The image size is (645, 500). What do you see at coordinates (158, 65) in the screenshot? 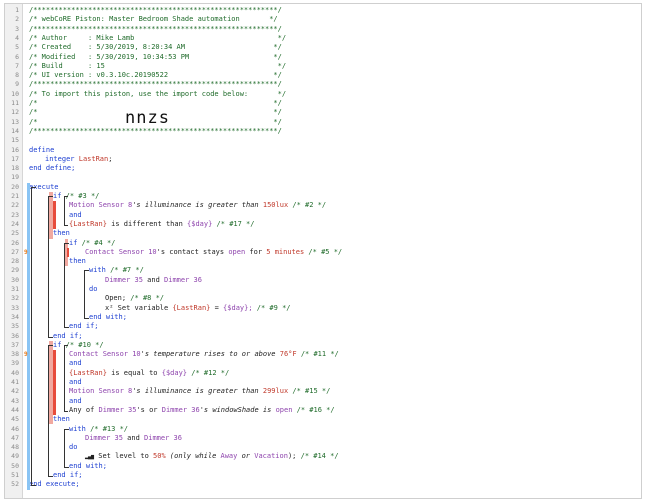
I see `comment-text: /* Build : 15 */` at bounding box center [158, 65].